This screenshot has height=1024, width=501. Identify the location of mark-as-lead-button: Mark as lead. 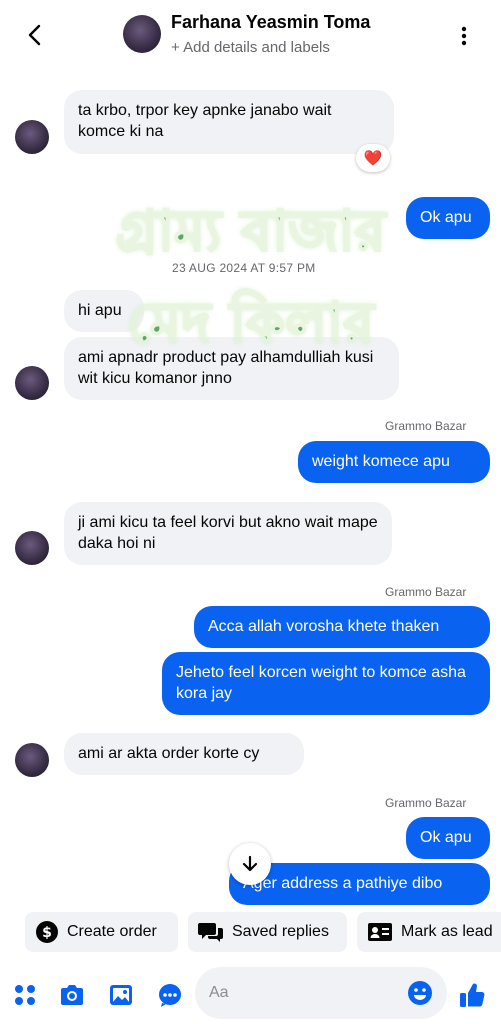
(429, 932).